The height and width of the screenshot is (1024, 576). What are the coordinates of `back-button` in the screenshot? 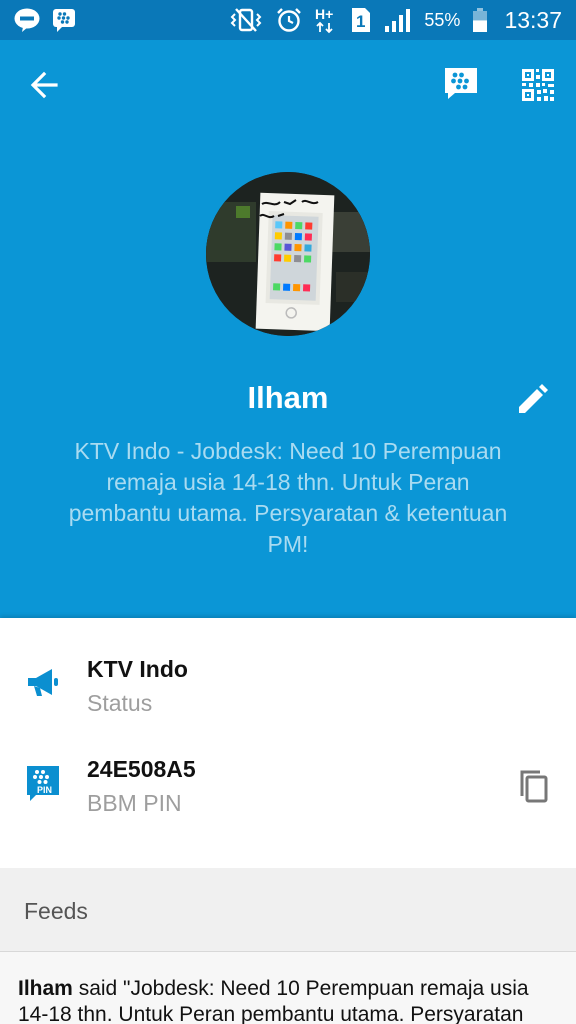 It's located at (45, 85).